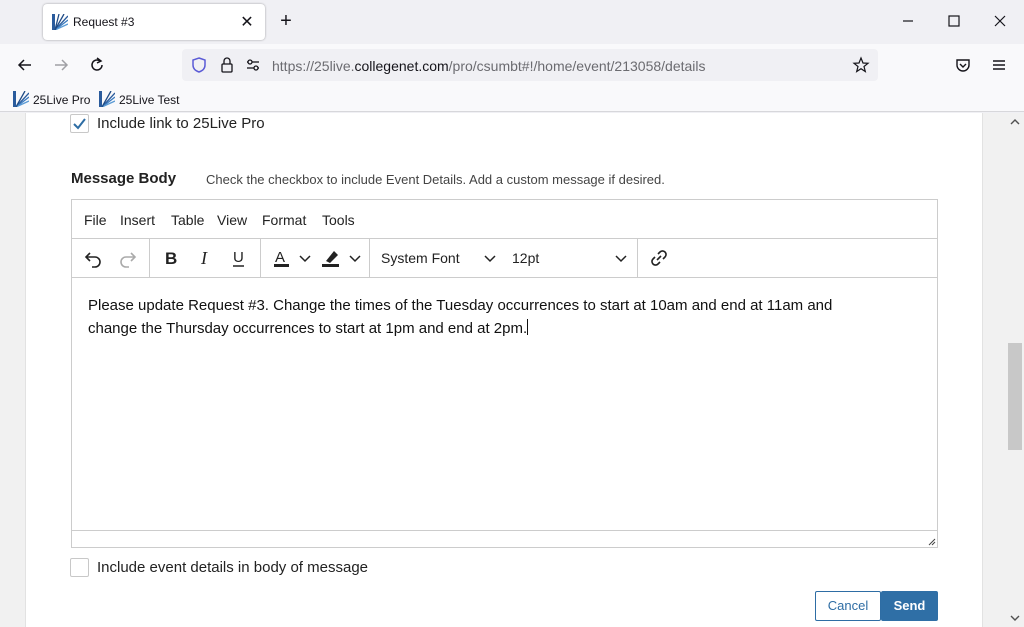 The image size is (1024, 627). I want to click on close-tab-icon: ✕, so click(247, 22).